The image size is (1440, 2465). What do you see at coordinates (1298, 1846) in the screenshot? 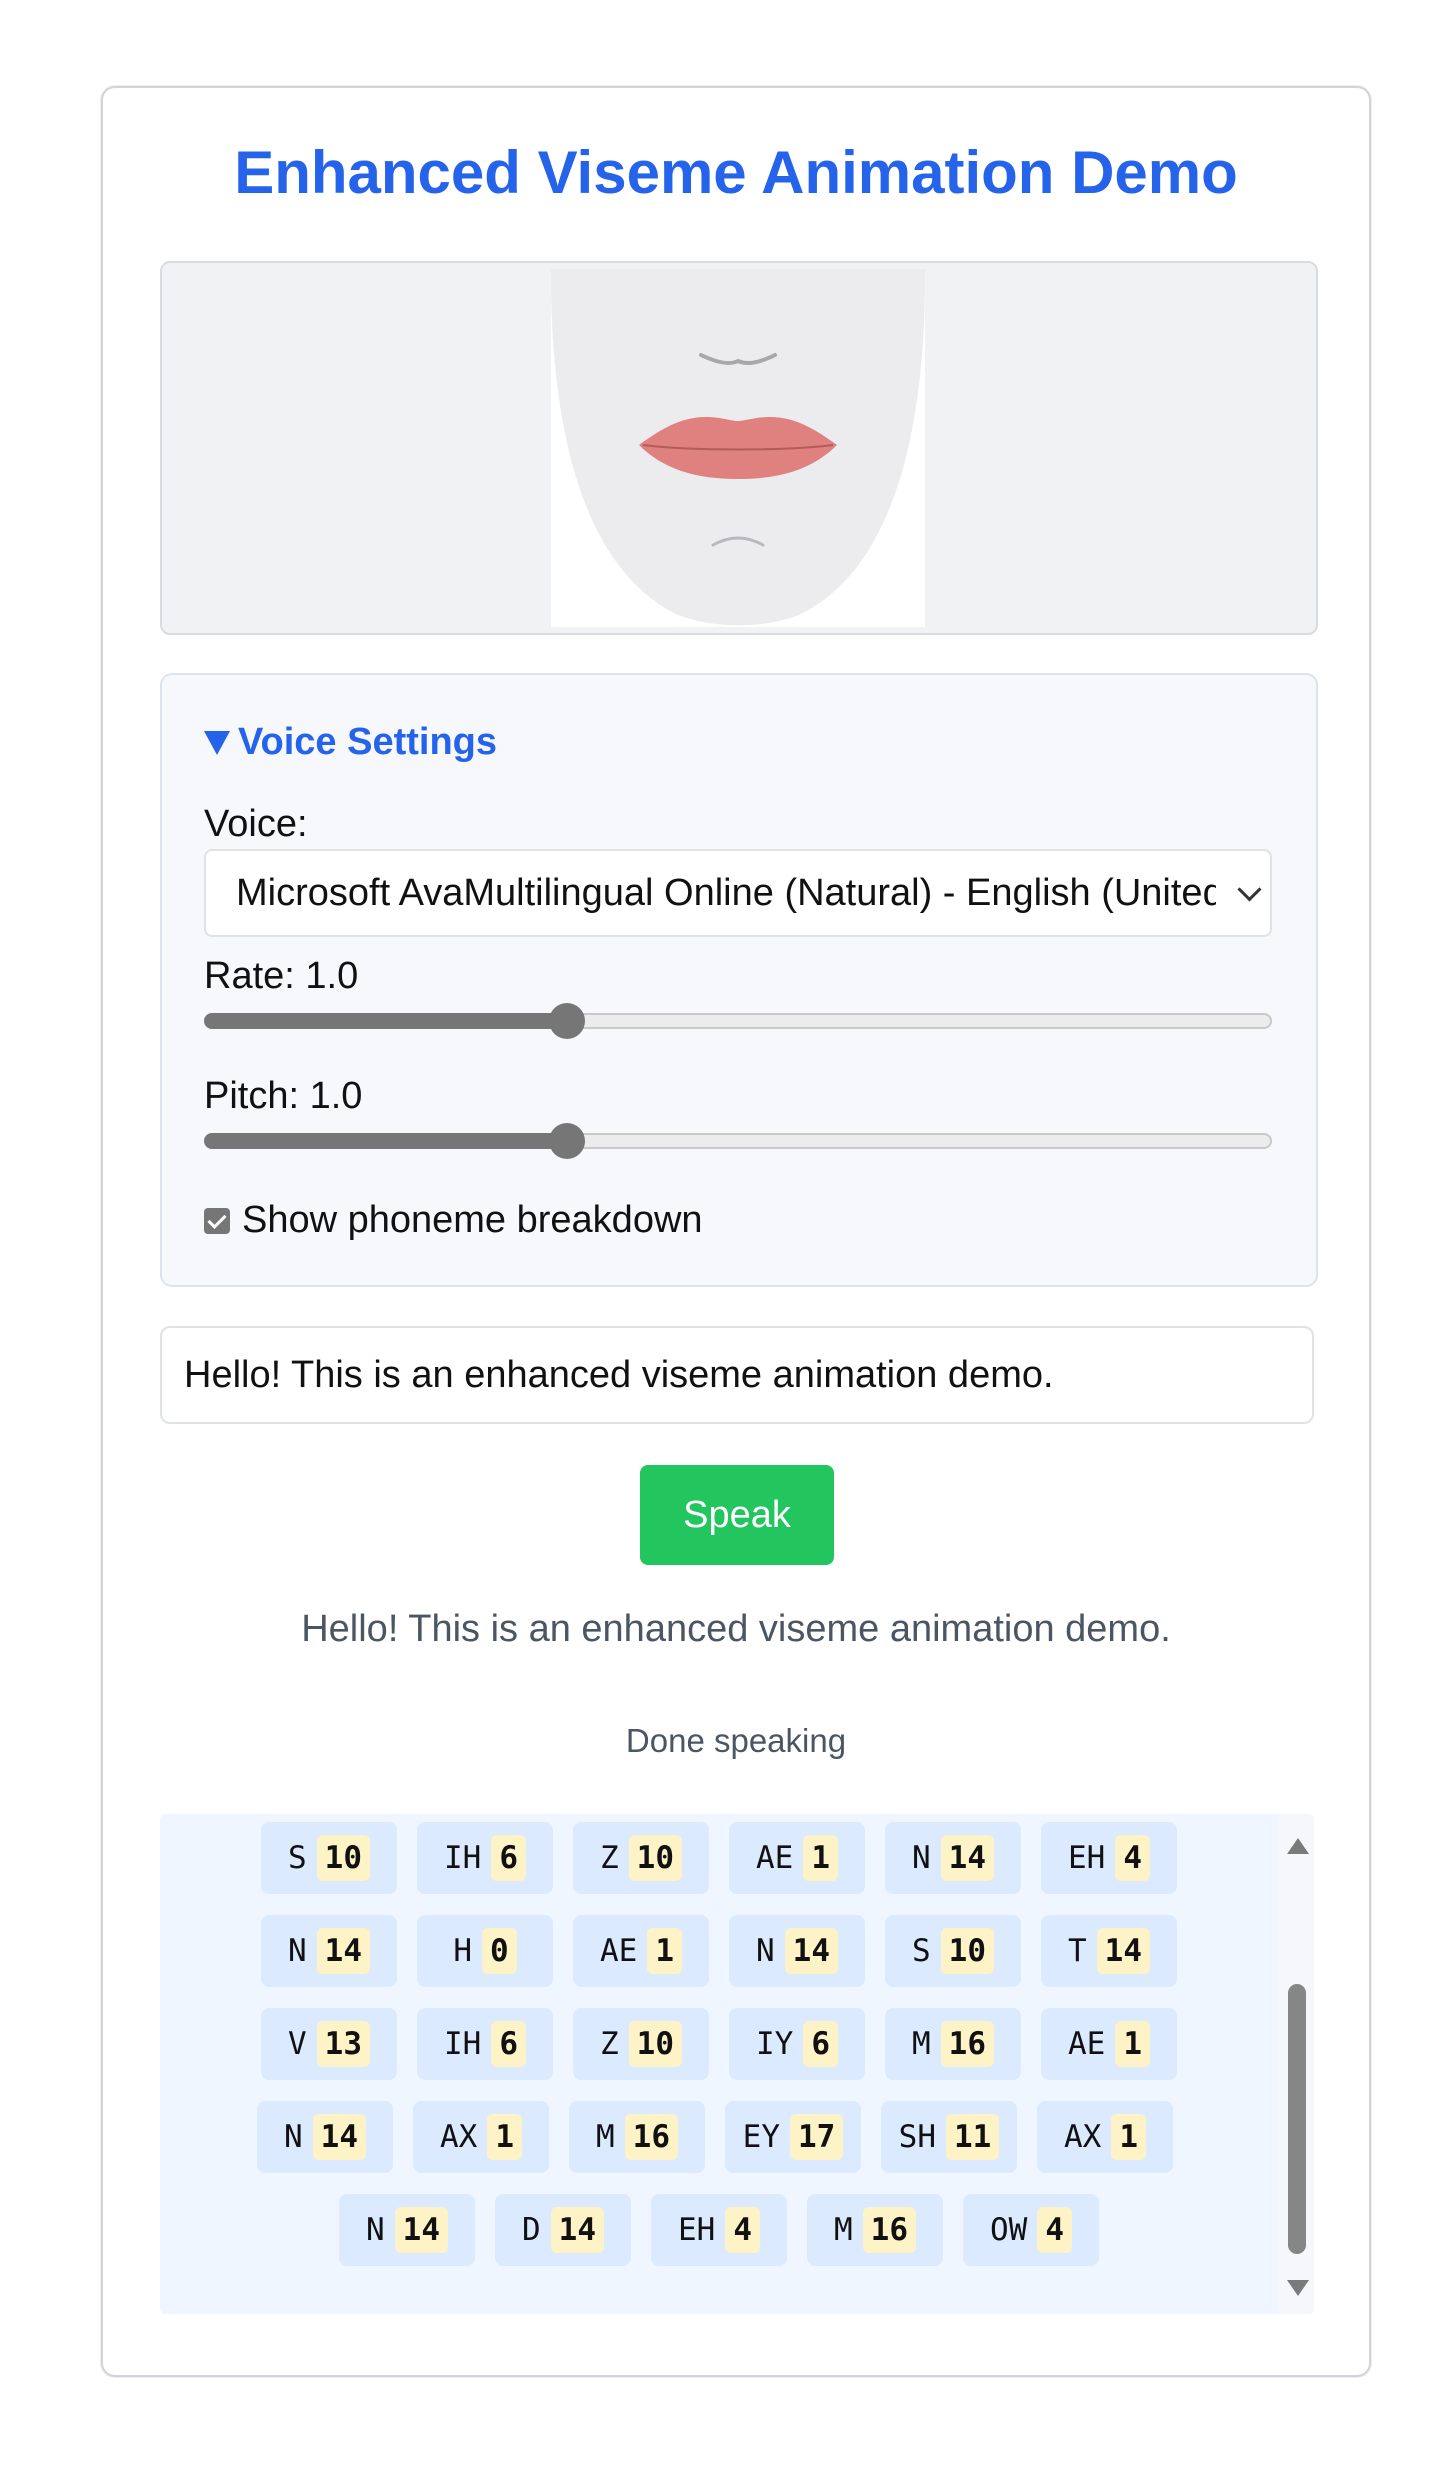
I see `scroll-up-arrow-icon` at bounding box center [1298, 1846].